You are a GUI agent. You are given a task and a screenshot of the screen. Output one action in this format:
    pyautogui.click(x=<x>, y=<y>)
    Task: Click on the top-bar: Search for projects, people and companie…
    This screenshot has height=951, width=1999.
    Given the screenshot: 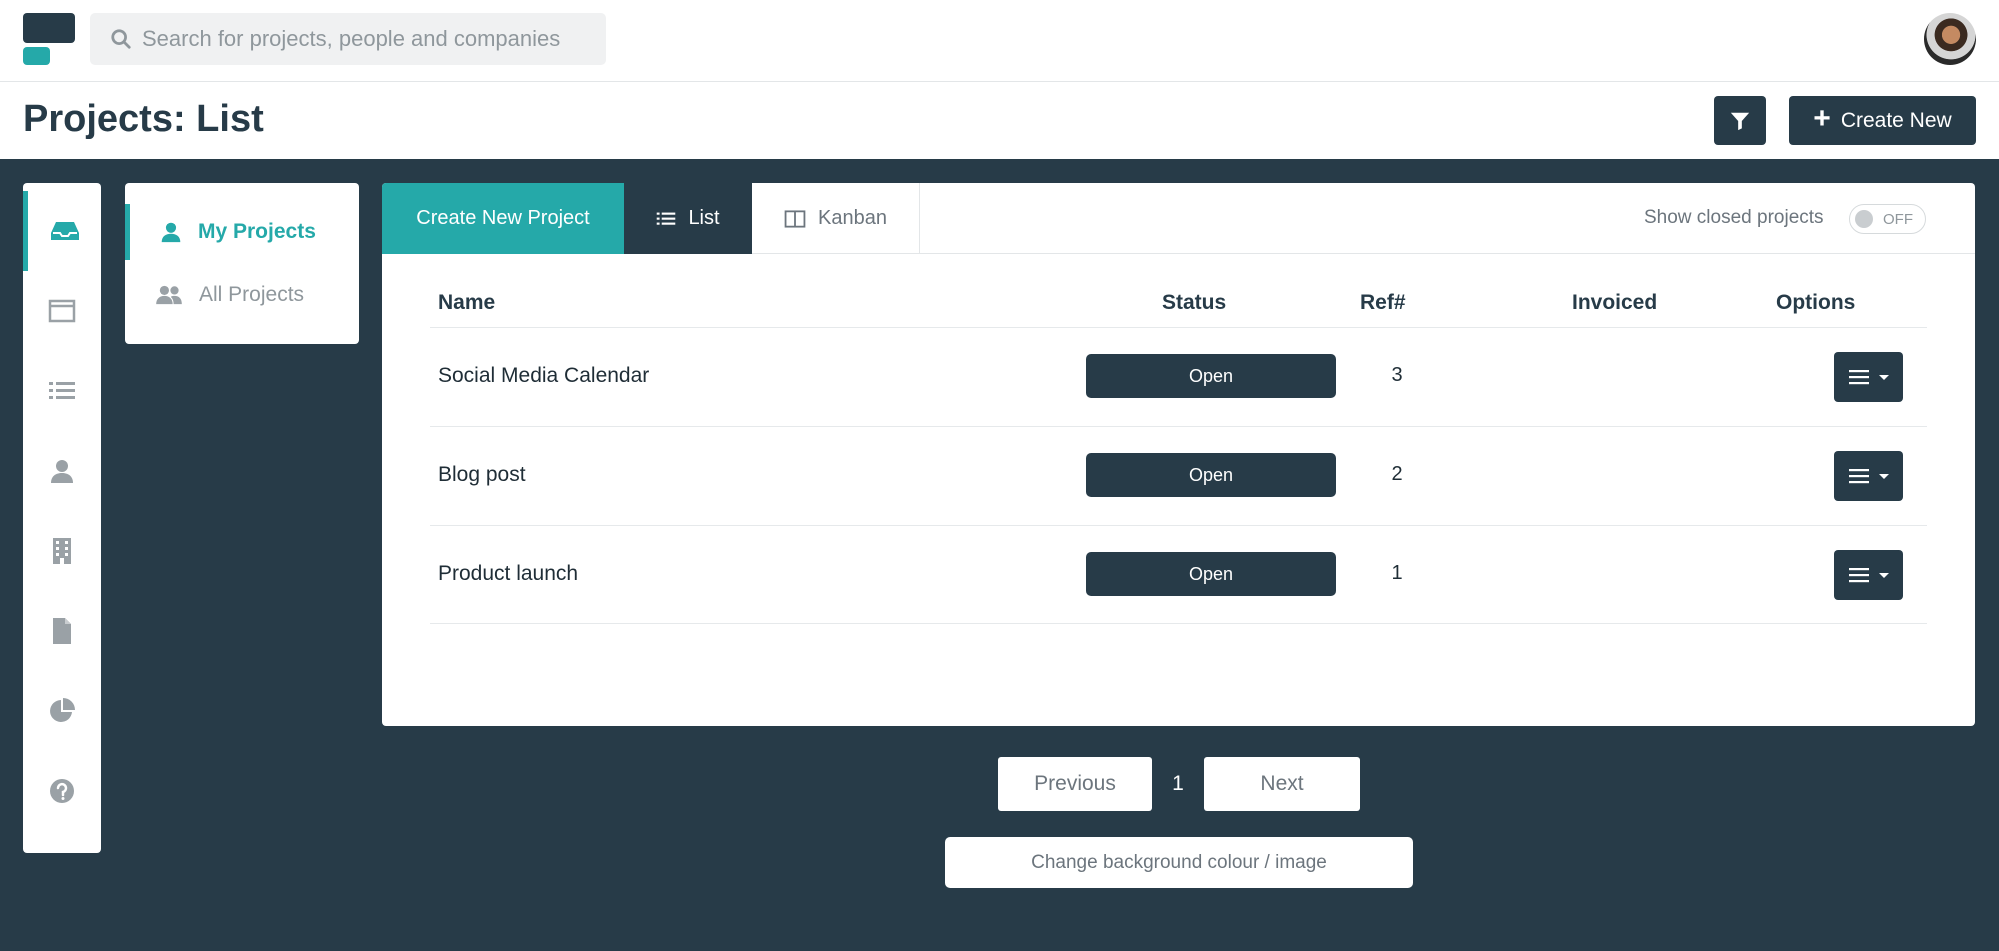 What is the action you would take?
    pyautogui.click(x=999, y=41)
    